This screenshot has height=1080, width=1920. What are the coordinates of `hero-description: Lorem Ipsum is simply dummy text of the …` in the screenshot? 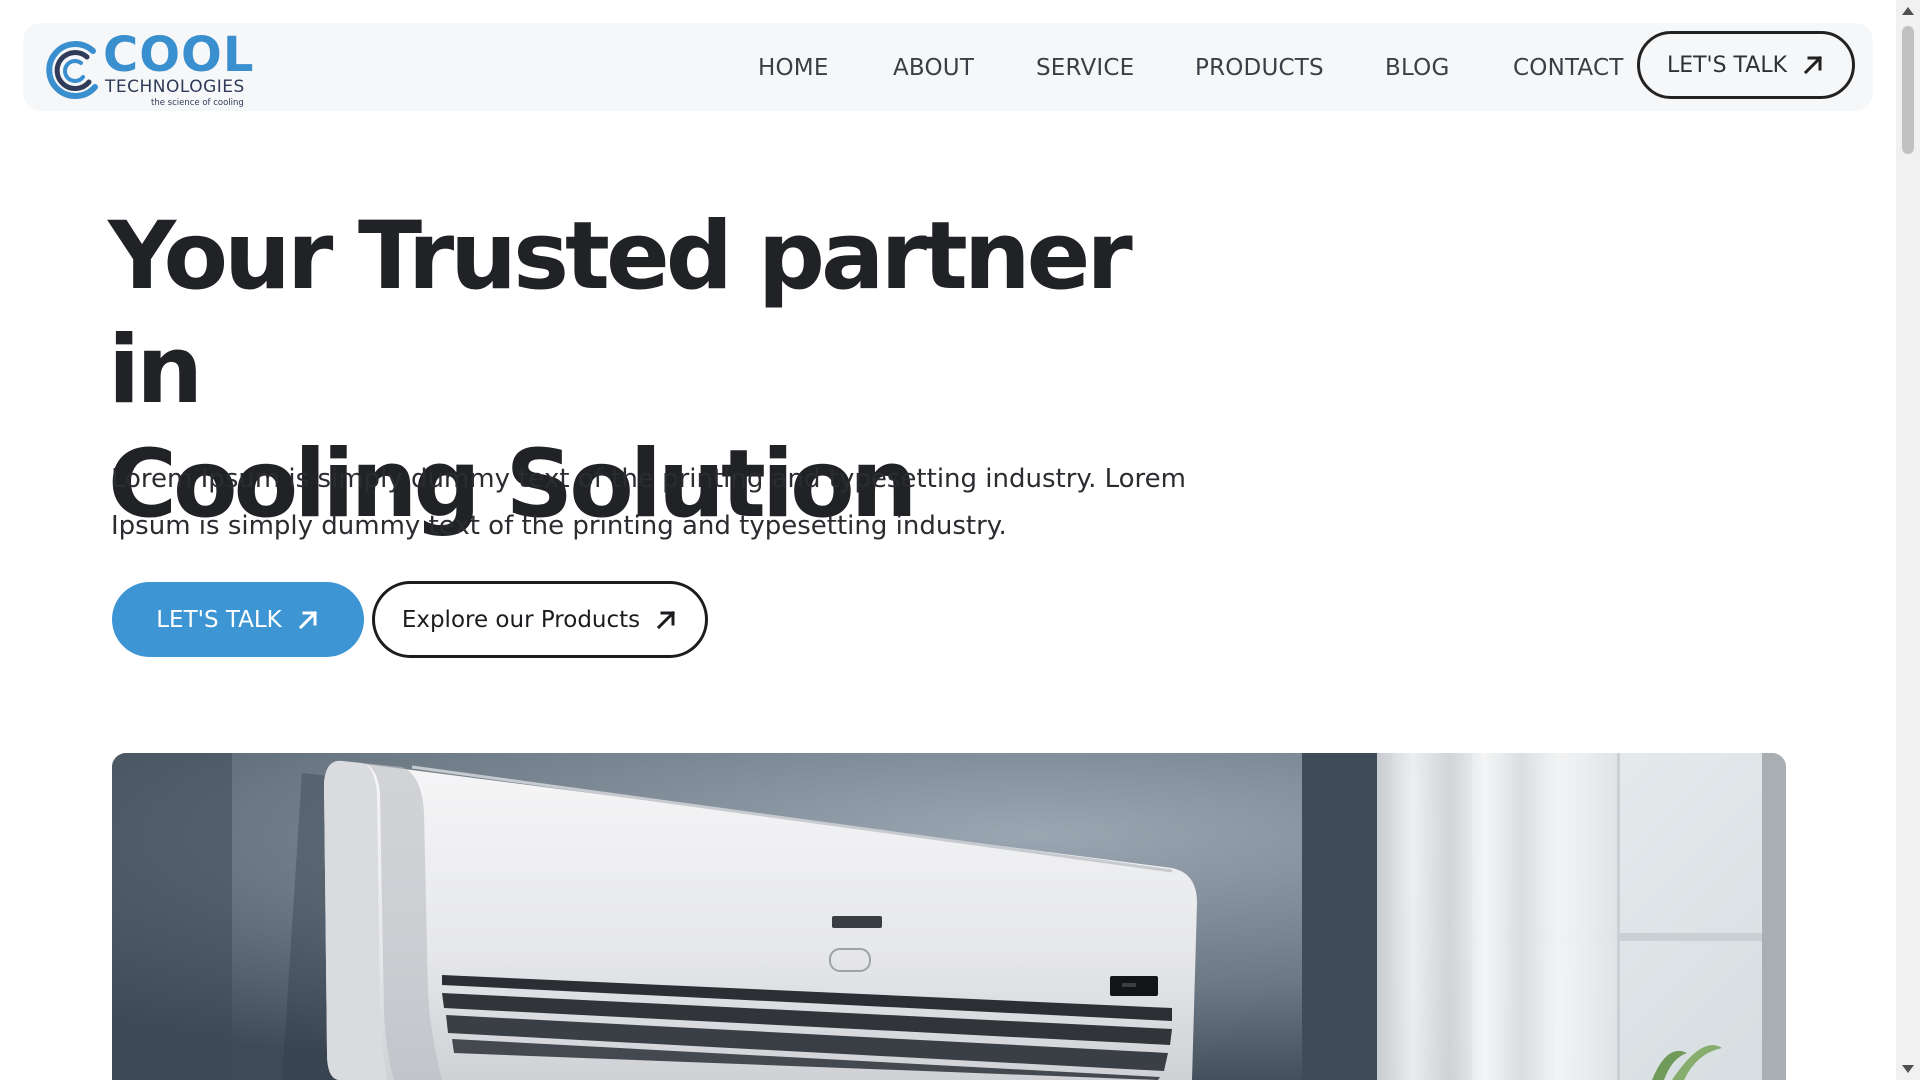 It's located at (648, 502).